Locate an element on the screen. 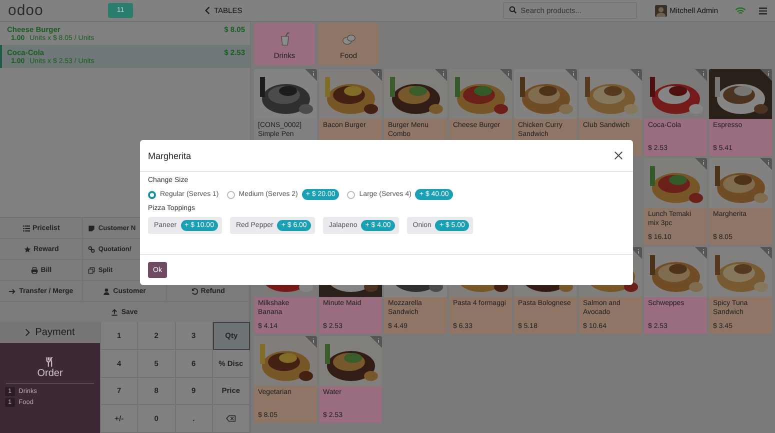 Image resolution: width=775 pixels, height=433 pixels. backspace-button is located at coordinates (231, 419).